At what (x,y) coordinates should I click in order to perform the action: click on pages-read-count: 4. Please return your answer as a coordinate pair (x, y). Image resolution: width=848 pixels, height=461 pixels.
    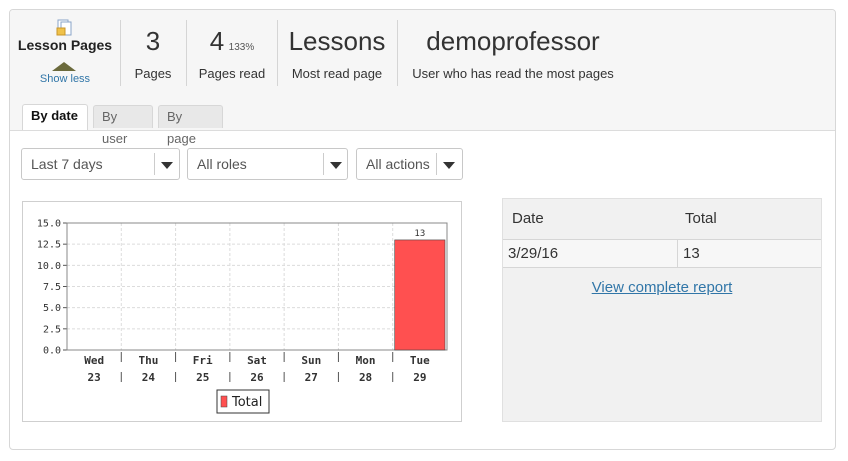
    Looking at the image, I should click on (217, 41).